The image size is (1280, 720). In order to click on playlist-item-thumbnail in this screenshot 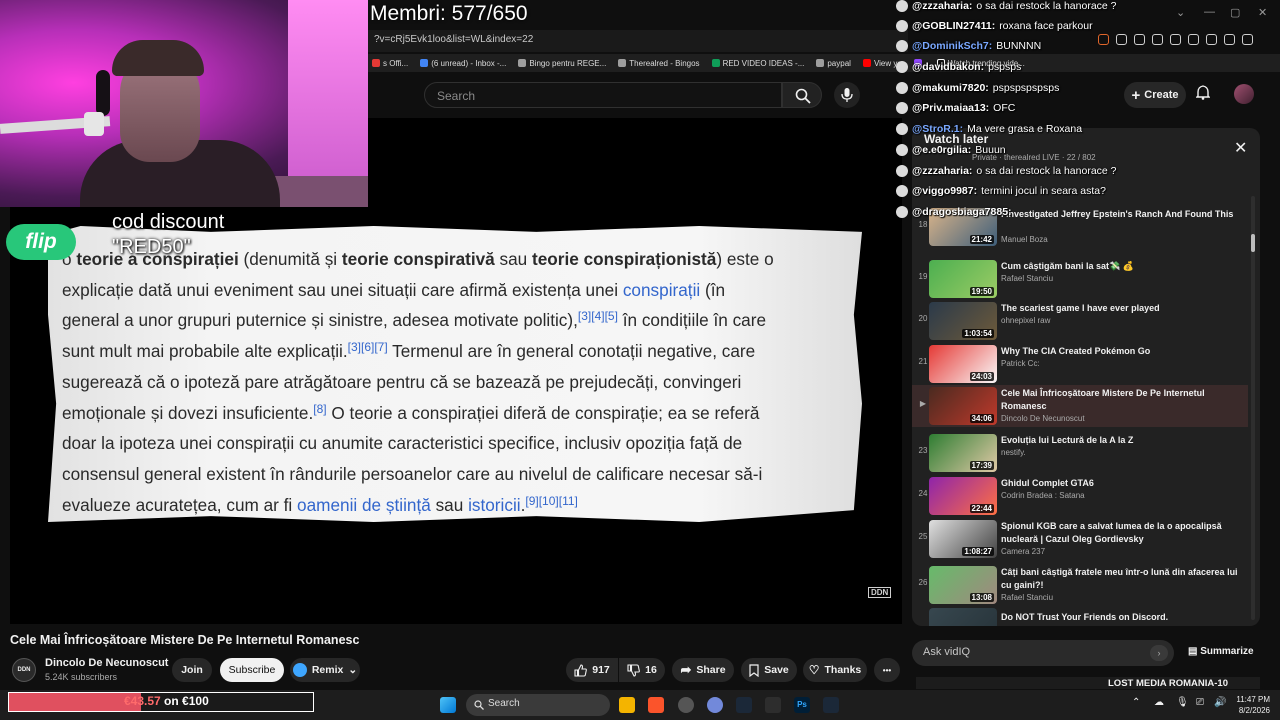, I will do `click(963, 617)`.